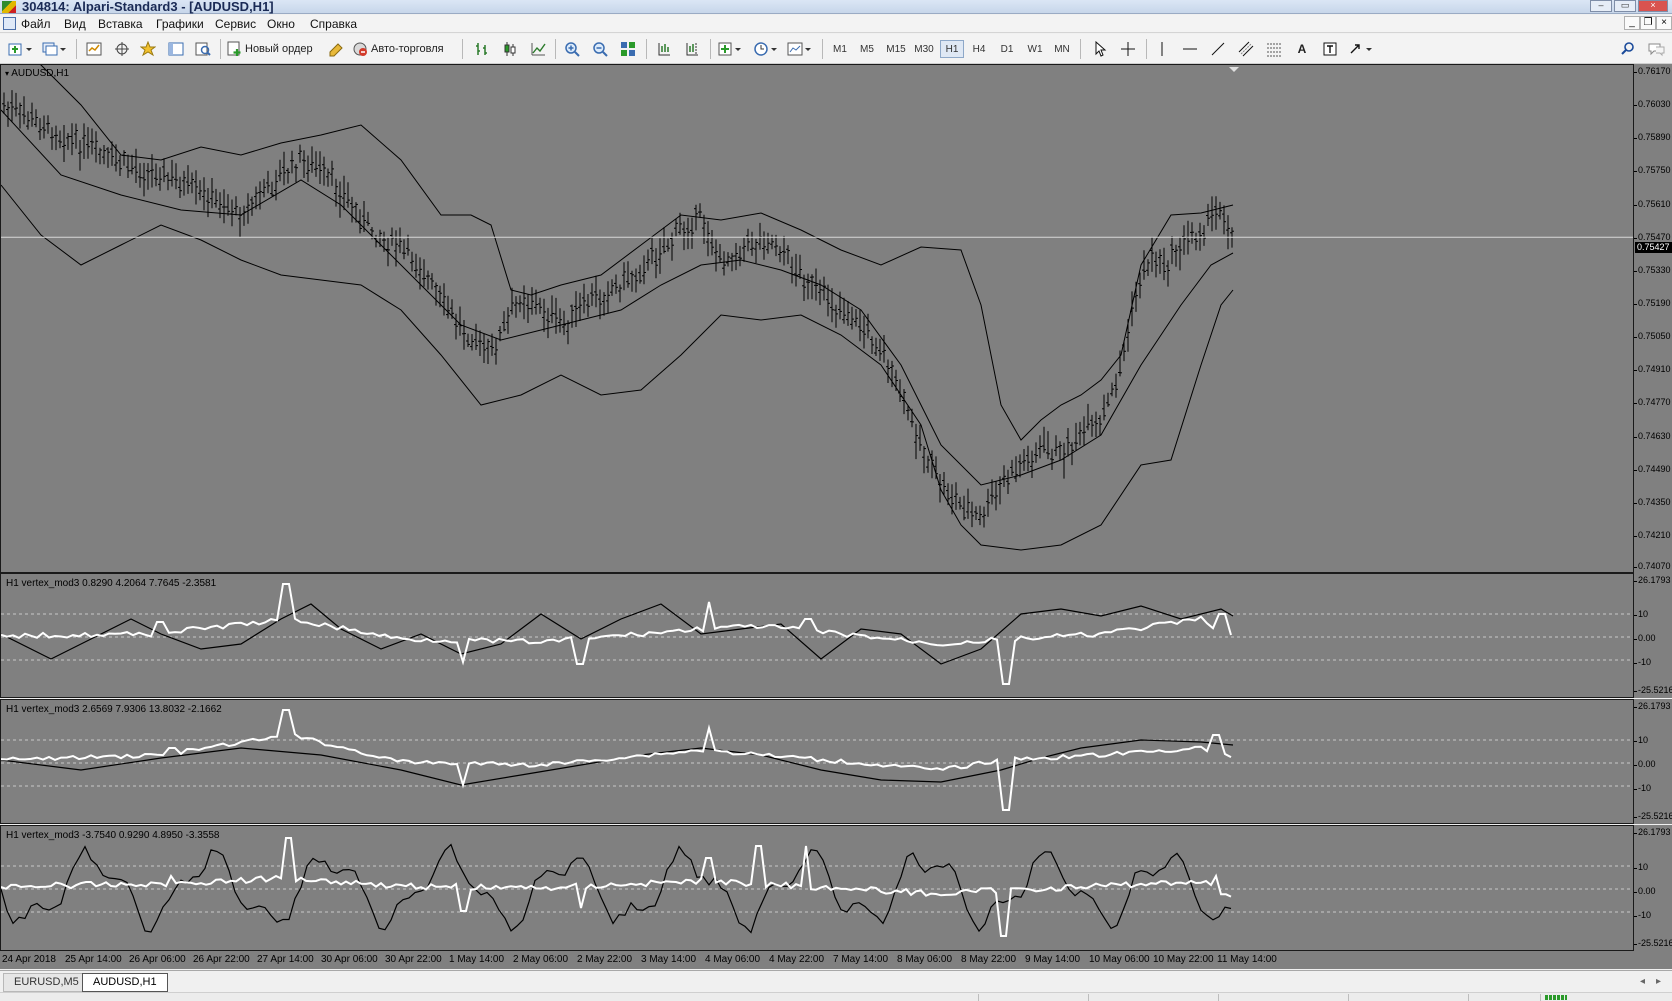 The width and height of the screenshot is (1672, 1001). I want to click on menu-help: Справка, so click(333, 24).